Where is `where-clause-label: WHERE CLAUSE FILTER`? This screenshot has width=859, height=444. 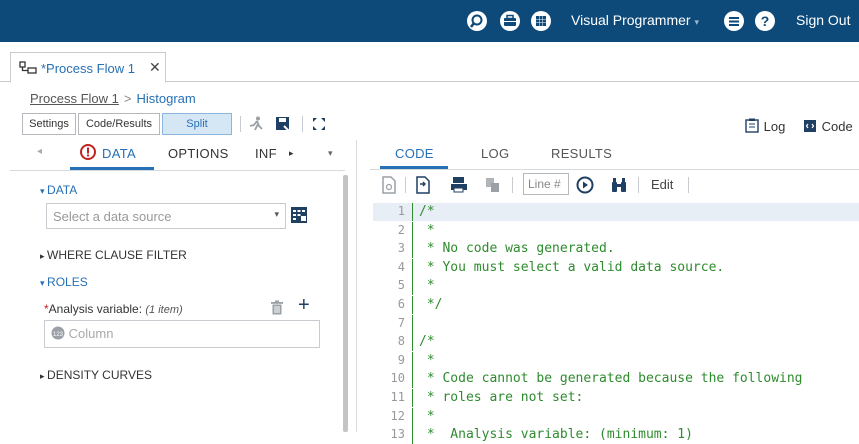
where-clause-label: WHERE CLAUSE FILTER is located at coordinates (117, 255).